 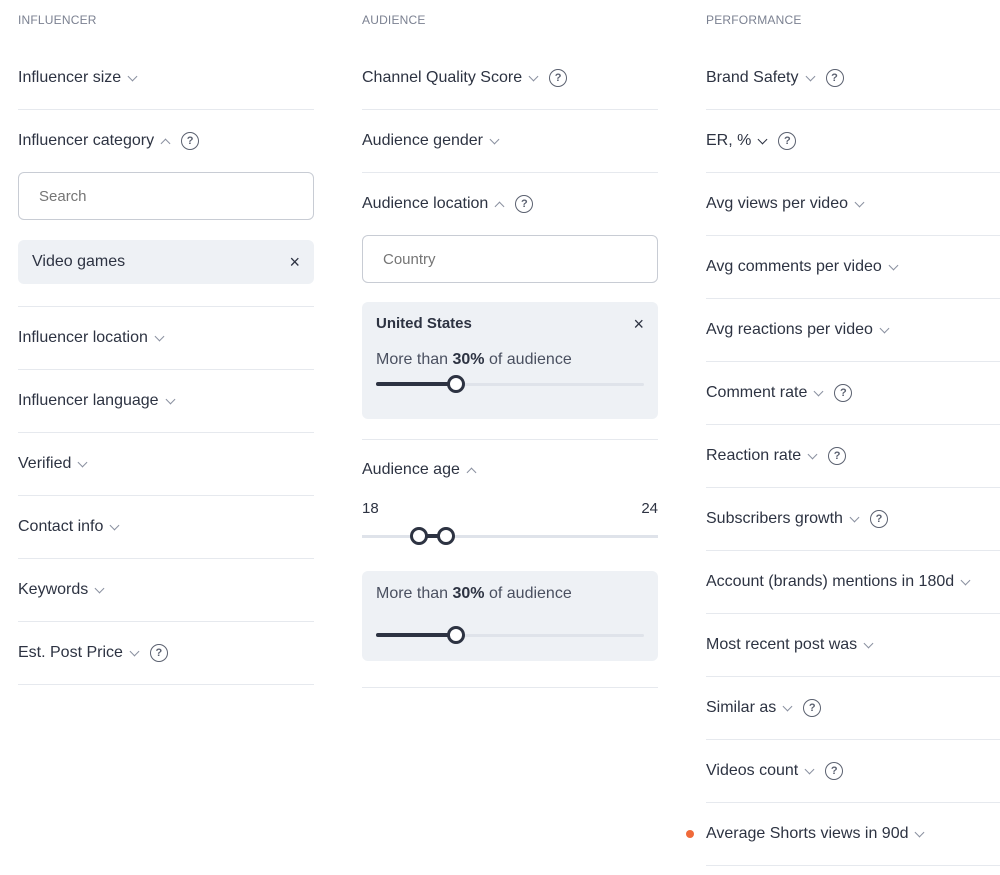 I want to click on filter-account-mentions: Account (brands) mentions in 180d, so click(x=853, y=582).